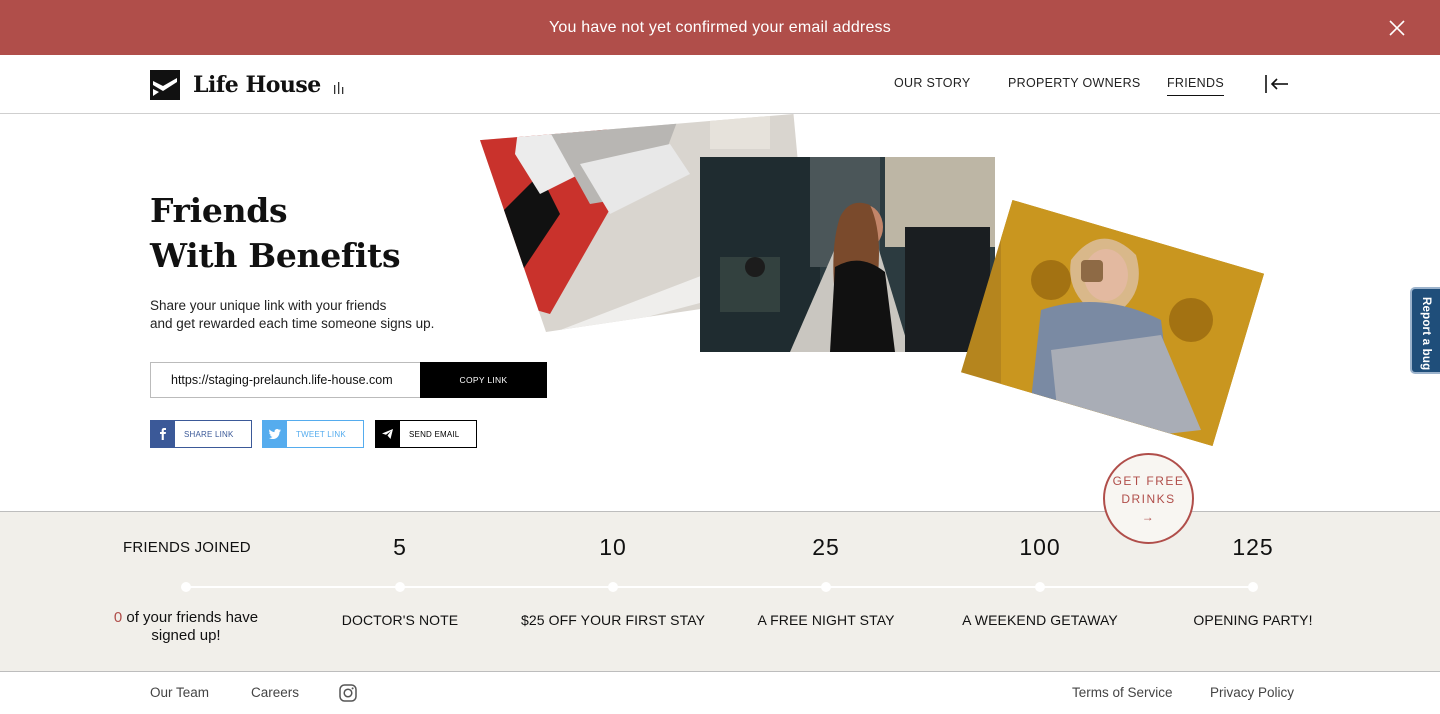  Describe the element at coordinates (400, 620) in the screenshot. I see `tier-reward: DOCTOR'S NOTE` at that location.